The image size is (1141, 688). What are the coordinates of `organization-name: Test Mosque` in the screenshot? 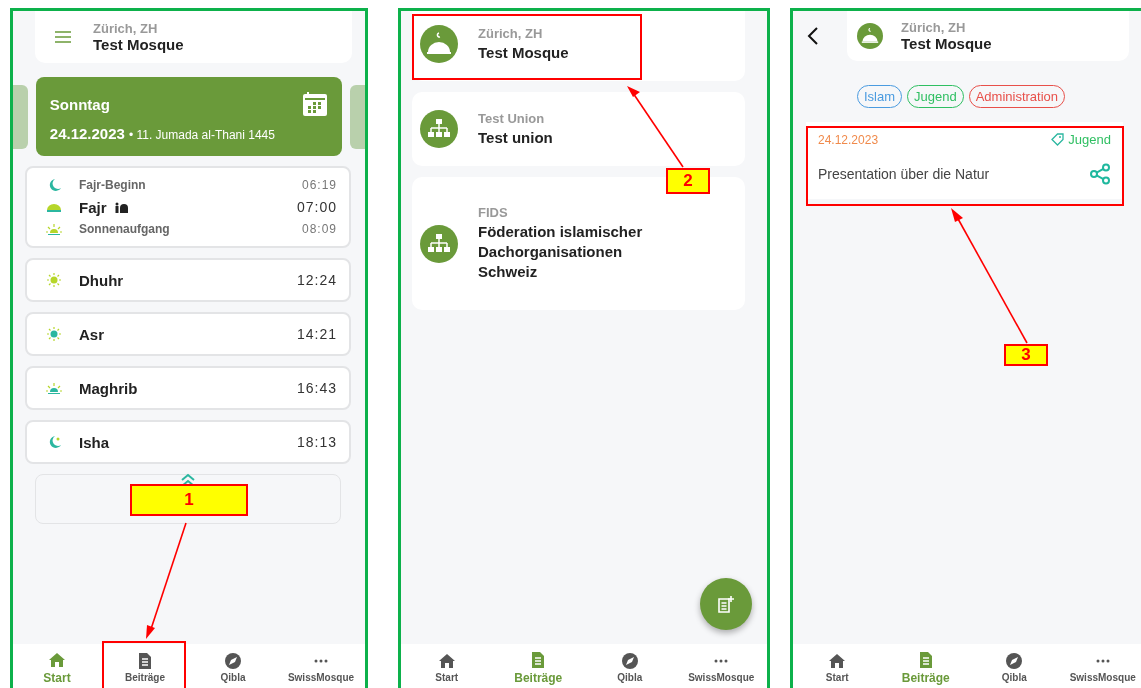 It's located at (523, 52).